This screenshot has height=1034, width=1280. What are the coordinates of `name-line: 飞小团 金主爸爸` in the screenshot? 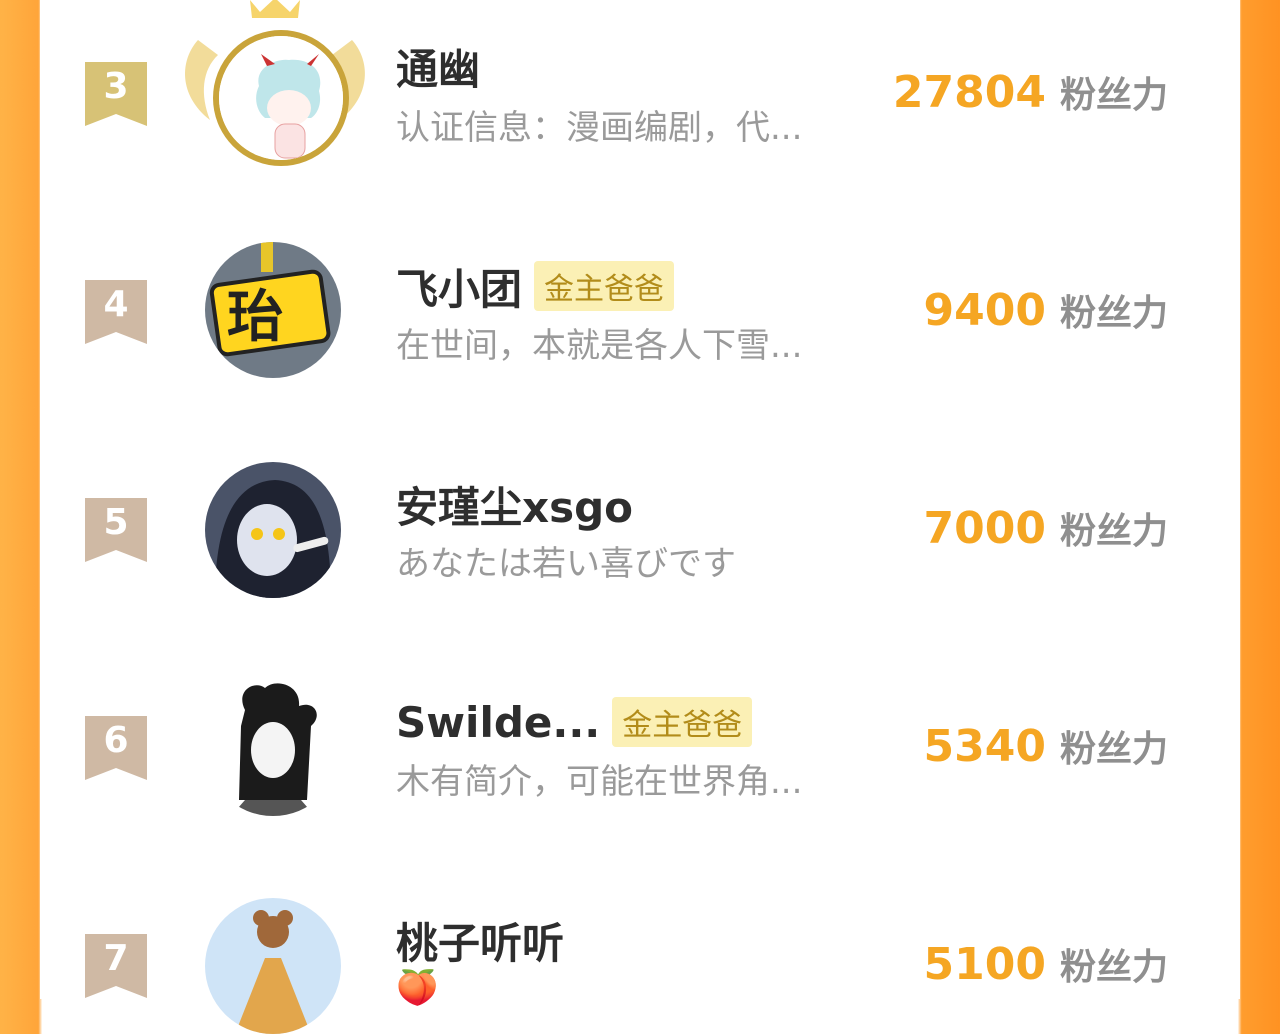 It's located at (535, 286).